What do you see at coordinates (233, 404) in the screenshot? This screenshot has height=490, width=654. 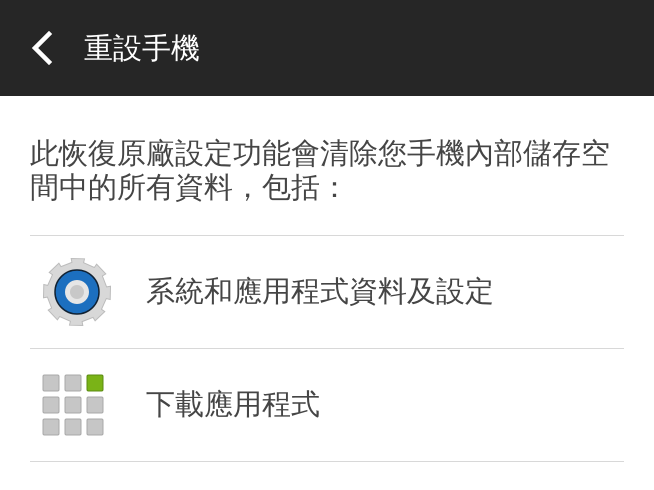 I see `list-item-label: 下載應用程式` at bounding box center [233, 404].